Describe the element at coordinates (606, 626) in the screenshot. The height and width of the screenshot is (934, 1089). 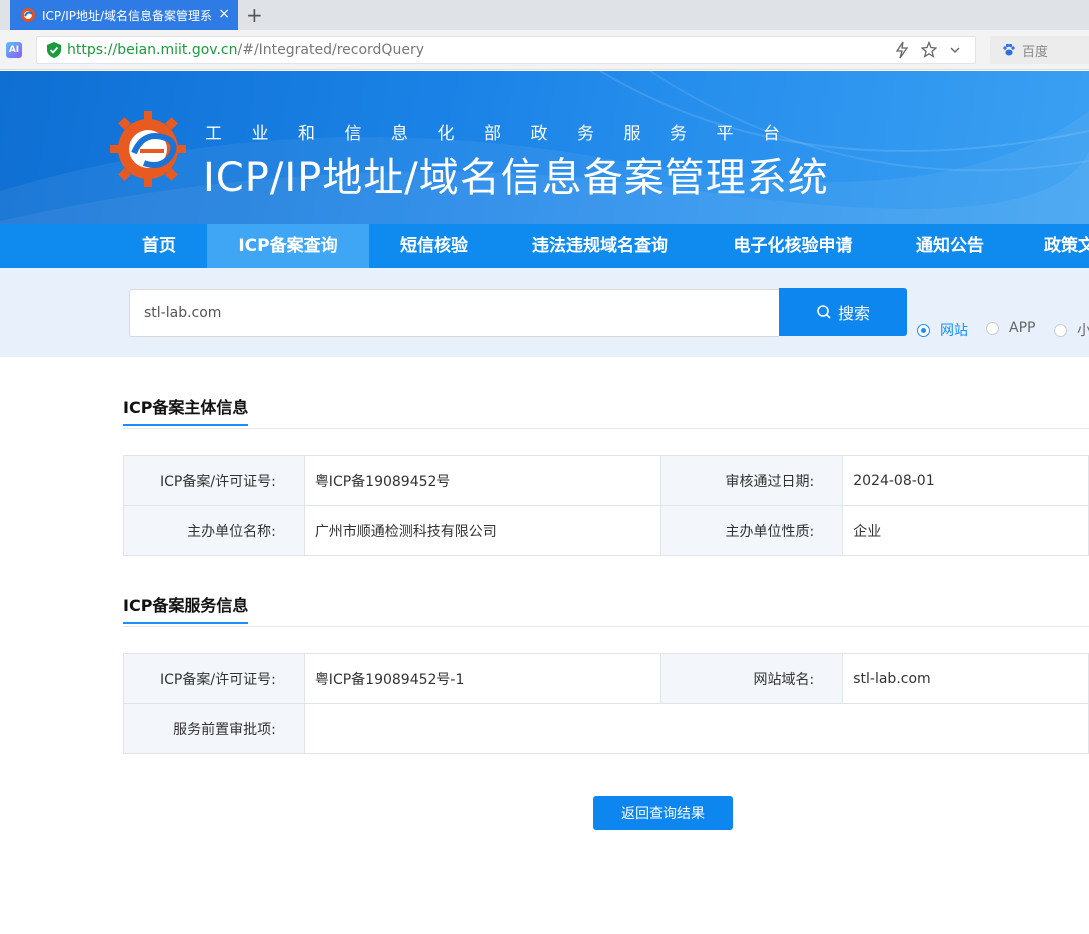
I see `service-section-divider` at that location.